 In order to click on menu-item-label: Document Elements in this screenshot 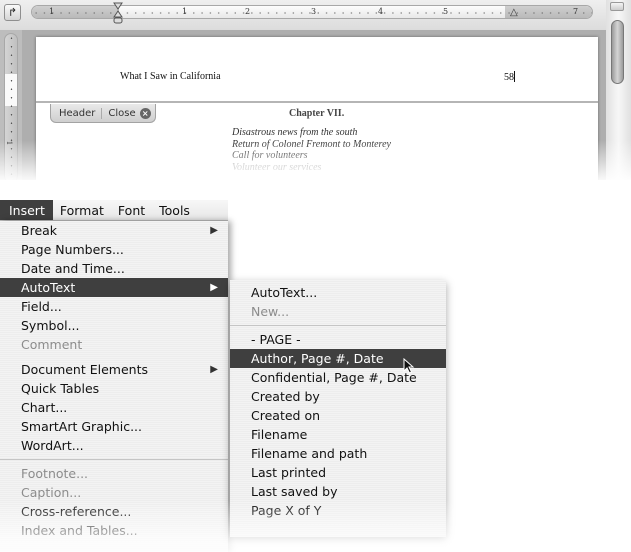, I will do `click(84, 369)`.